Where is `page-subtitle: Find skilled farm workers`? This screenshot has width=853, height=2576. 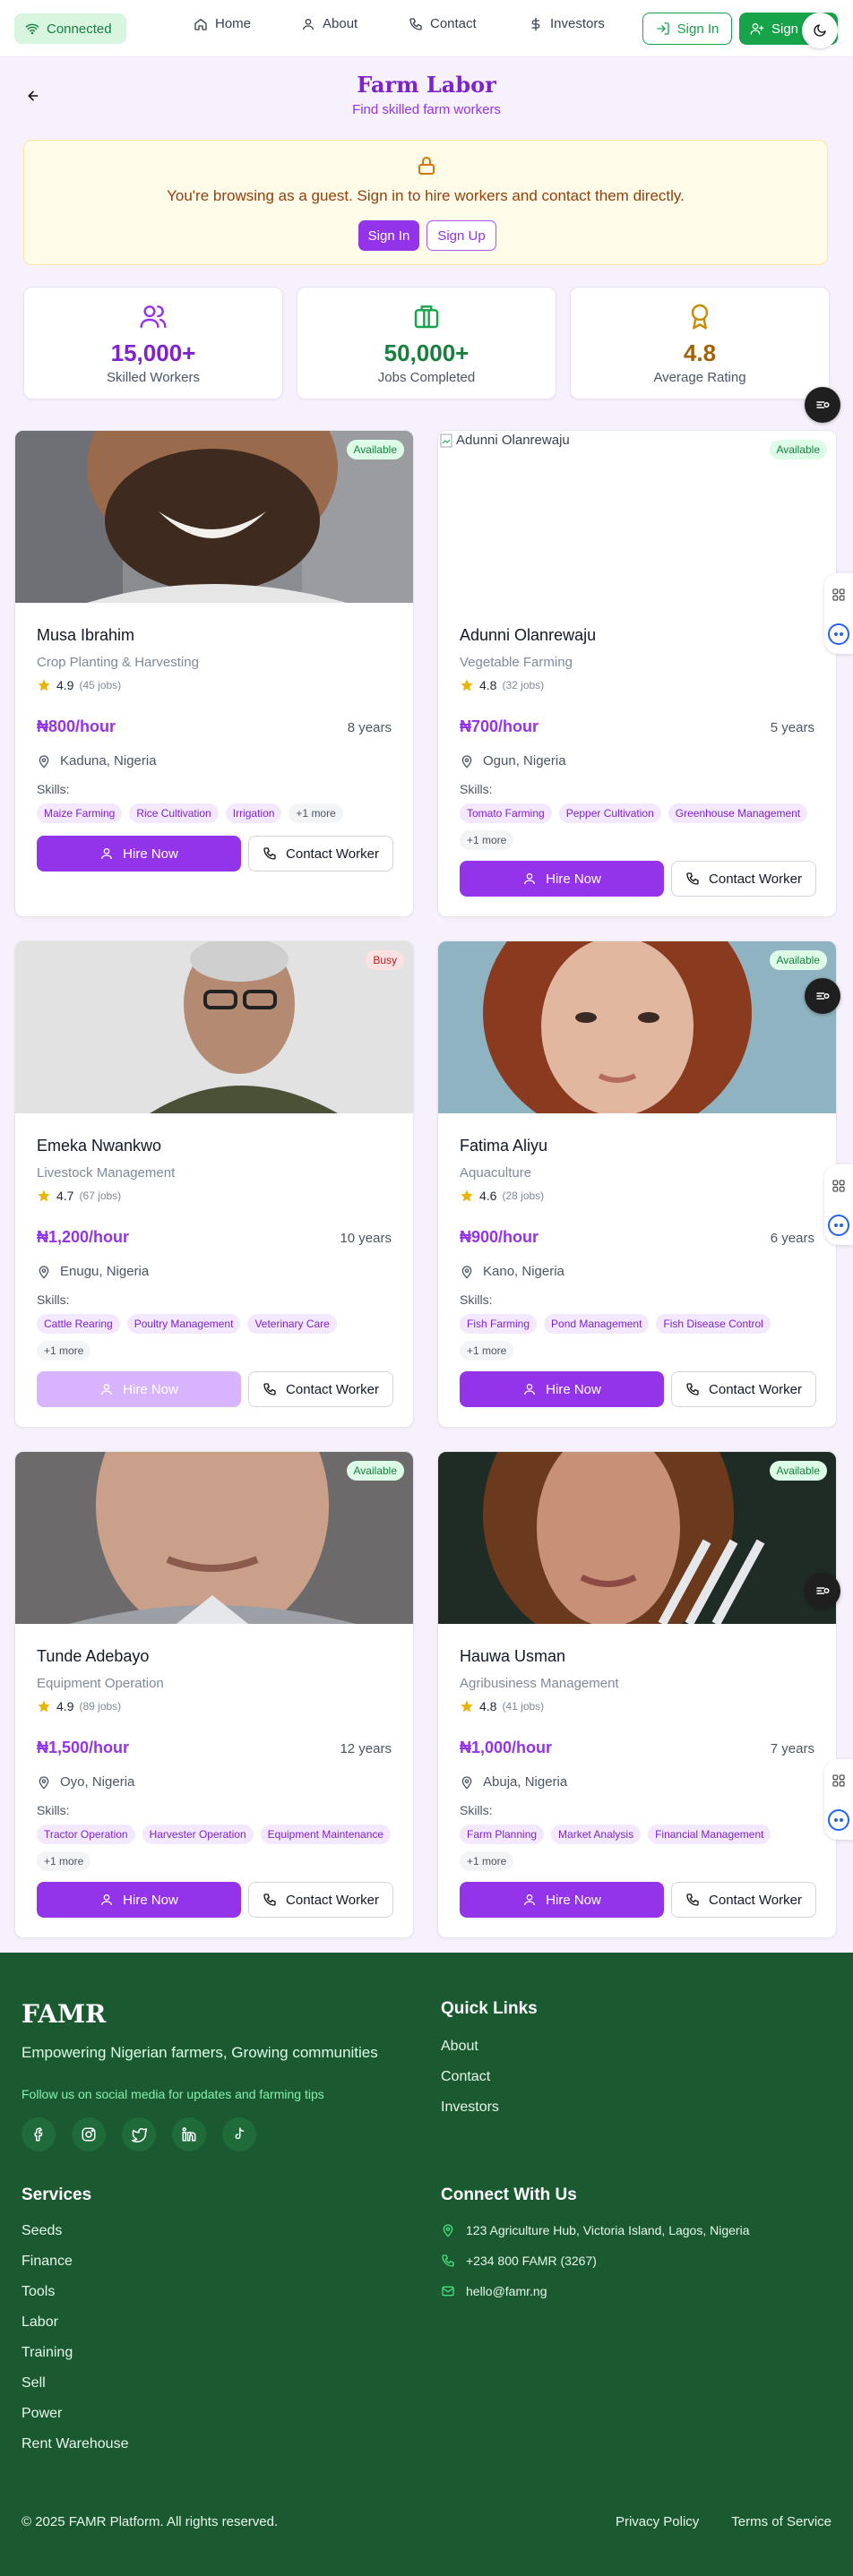 page-subtitle: Find skilled farm workers is located at coordinates (426, 109).